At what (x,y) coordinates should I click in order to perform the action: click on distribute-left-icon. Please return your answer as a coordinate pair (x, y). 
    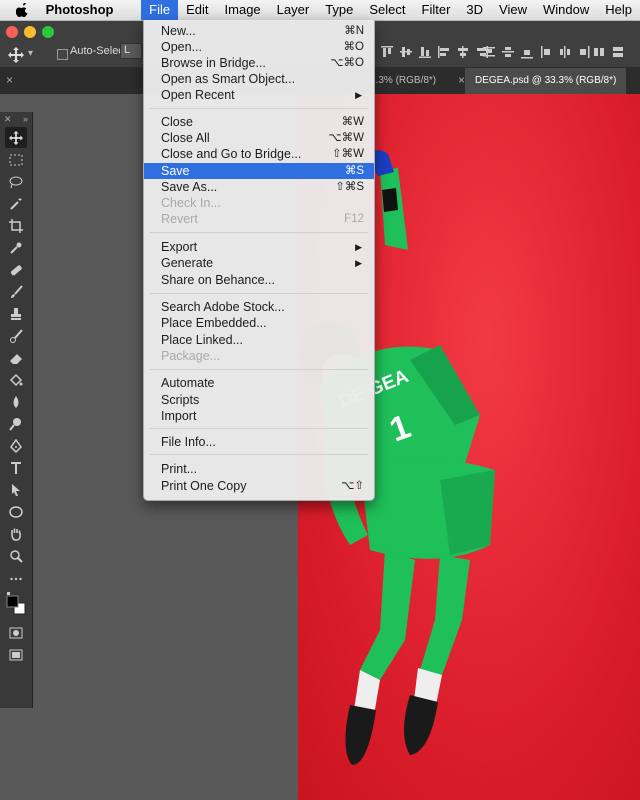
    Looking at the image, I should click on (546, 52).